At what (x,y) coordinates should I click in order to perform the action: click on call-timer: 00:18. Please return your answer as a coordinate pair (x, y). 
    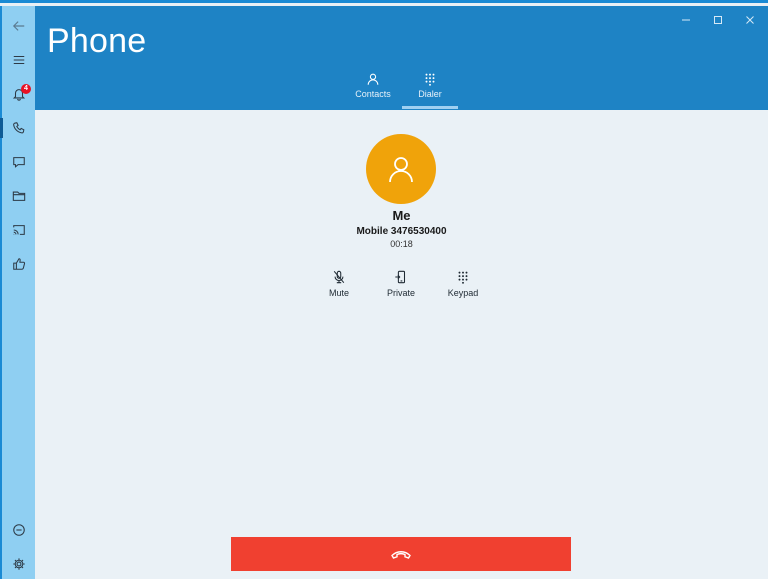
    Looking at the image, I should click on (401, 244).